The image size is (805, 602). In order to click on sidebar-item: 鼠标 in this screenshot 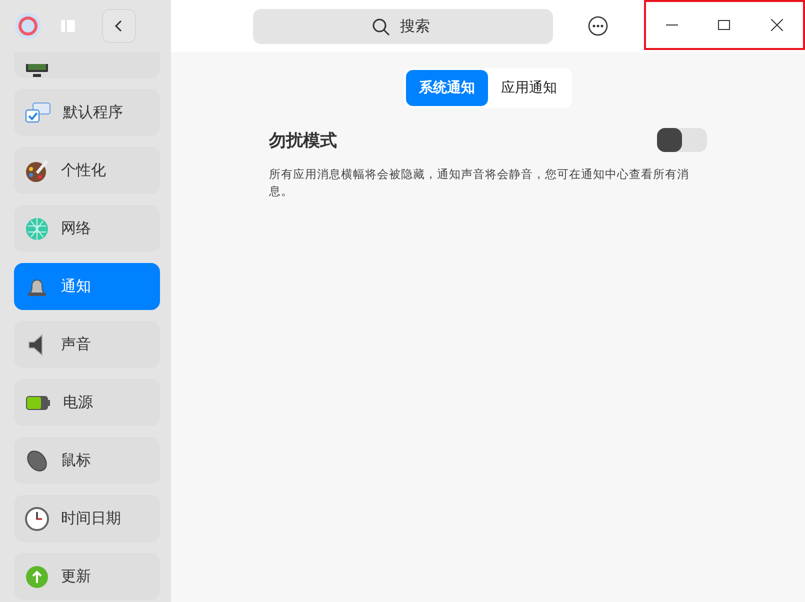, I will do `click(87, 460)`.